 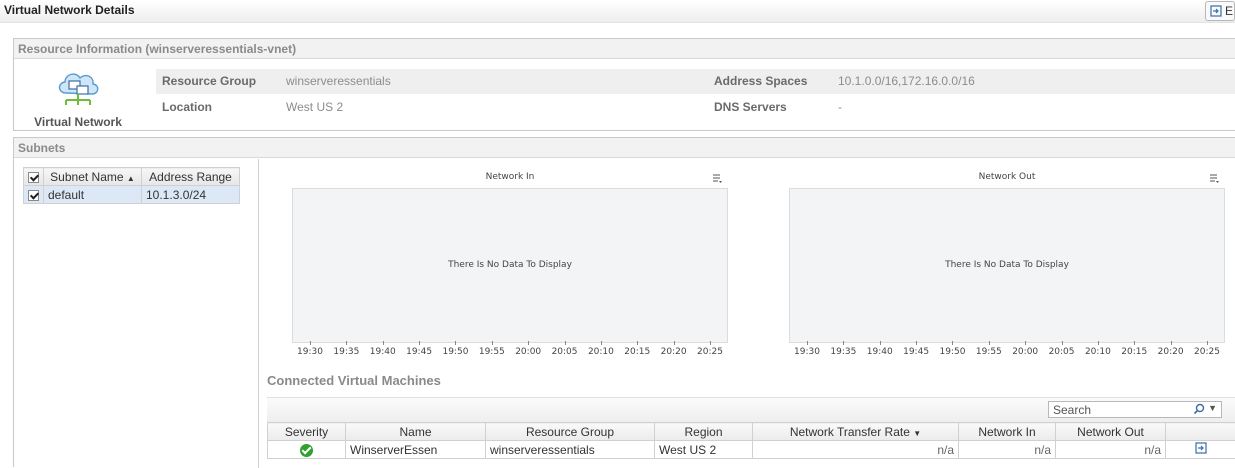 I want to click on export-icon, so click(x=1216, y=11).